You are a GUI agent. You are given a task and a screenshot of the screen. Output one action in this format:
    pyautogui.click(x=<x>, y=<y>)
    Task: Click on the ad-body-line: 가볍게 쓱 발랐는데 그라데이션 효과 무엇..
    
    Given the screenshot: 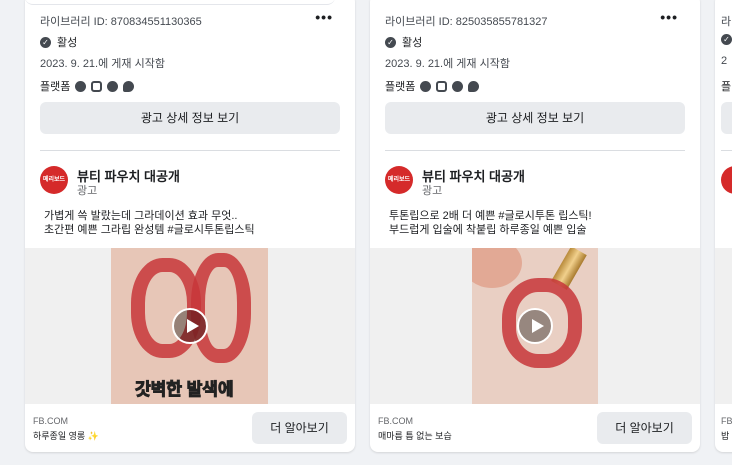 What is the action you would take?
    pyautogui.click(x=141, y=216)
    